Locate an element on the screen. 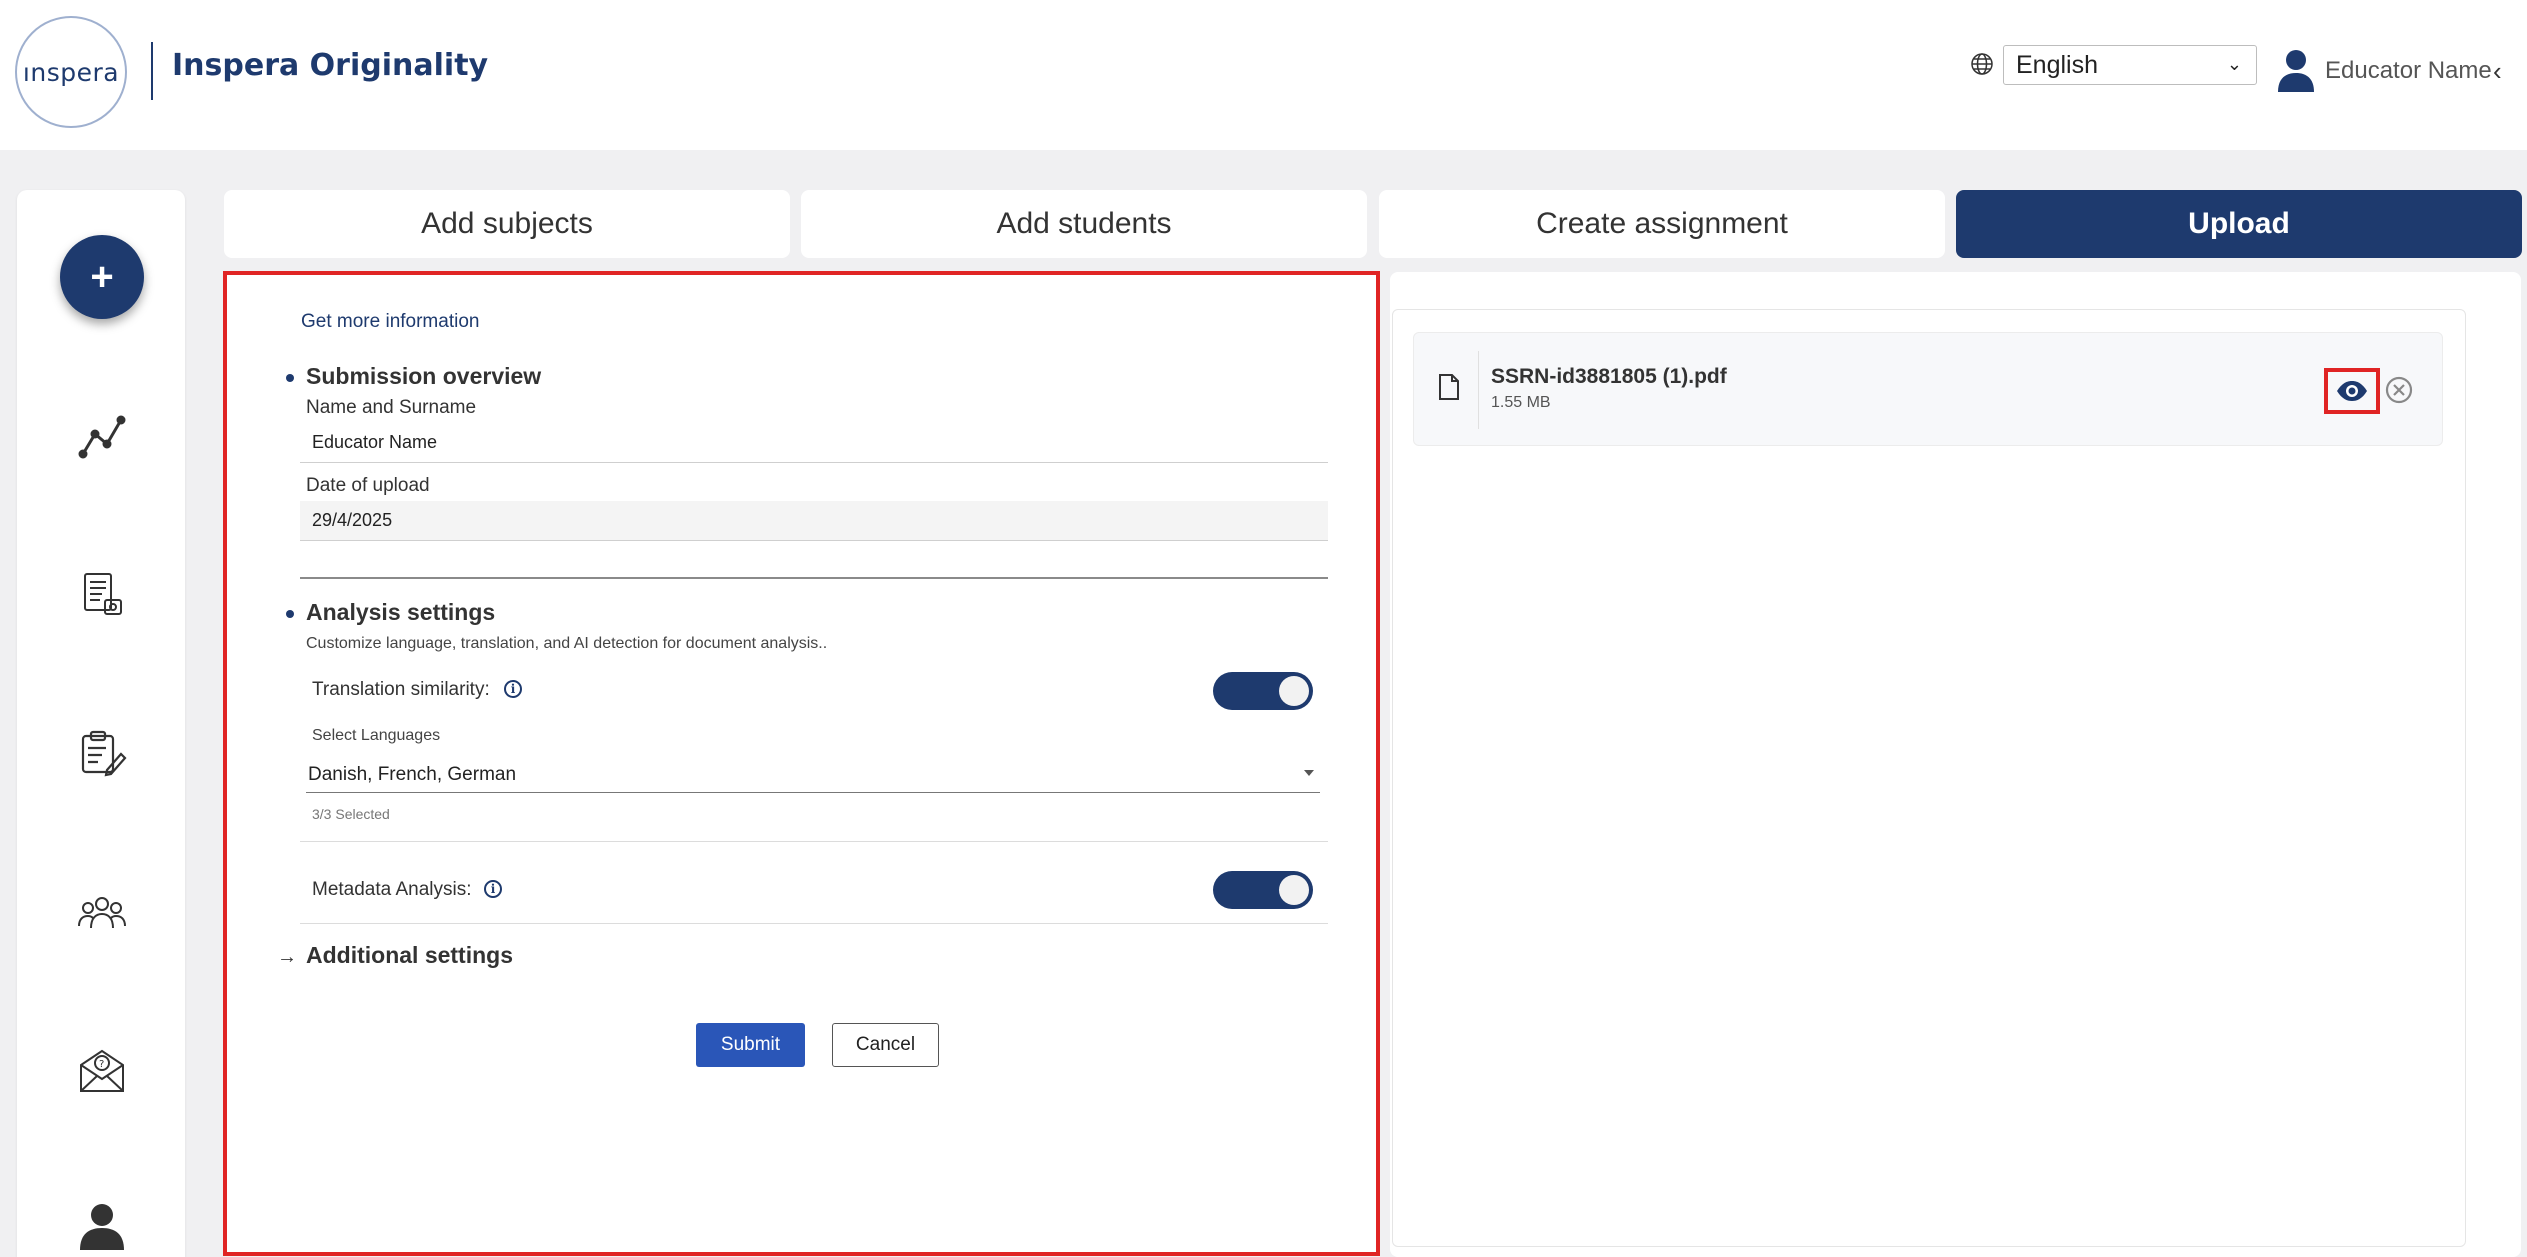  document-report-icon is located at coordinates (102, 595).